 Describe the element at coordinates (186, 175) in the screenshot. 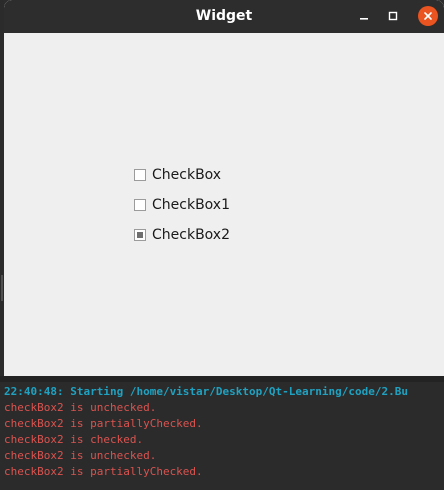

I see `checkbox-0-label: CheckBox` at that location.